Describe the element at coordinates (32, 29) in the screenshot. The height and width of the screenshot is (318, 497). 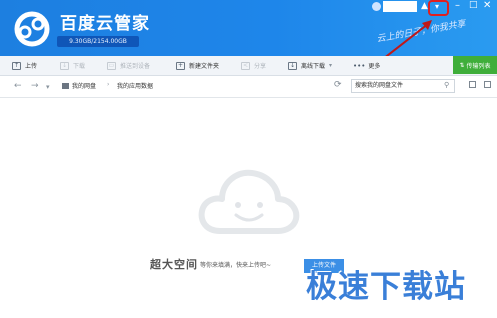
I see `baidu-cloud-logo-icon` at that location.